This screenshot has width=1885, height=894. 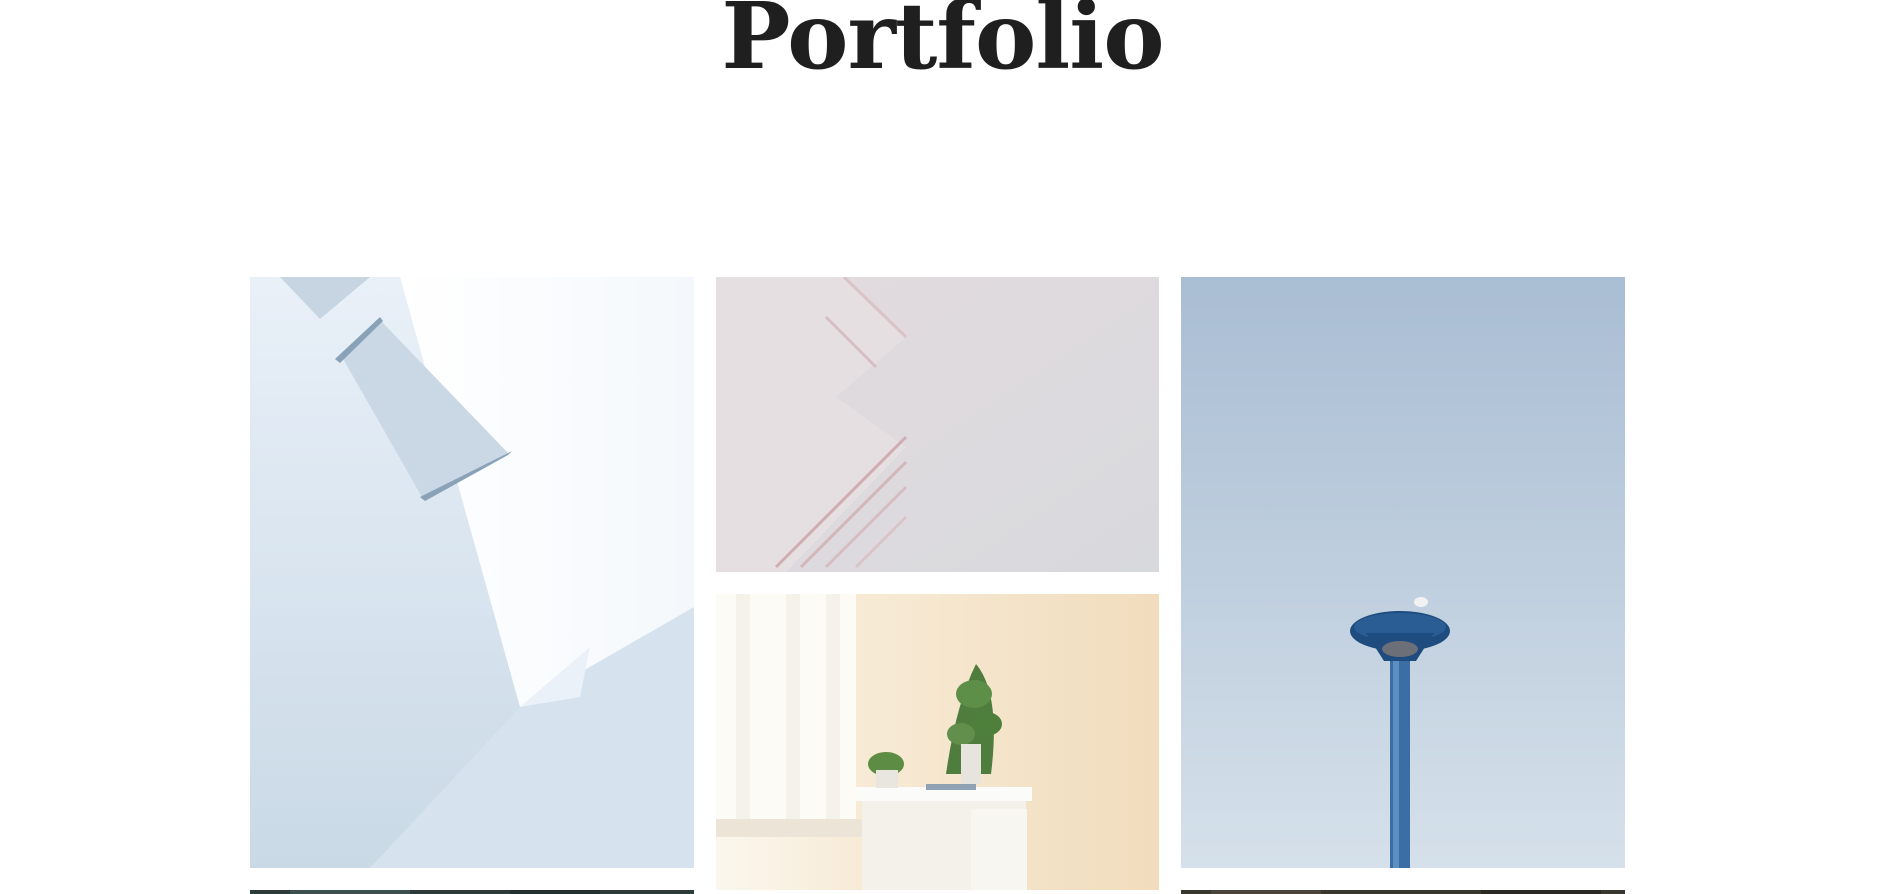 I want to click on gallery-item-desk-interior, so click(x=937, y=742).